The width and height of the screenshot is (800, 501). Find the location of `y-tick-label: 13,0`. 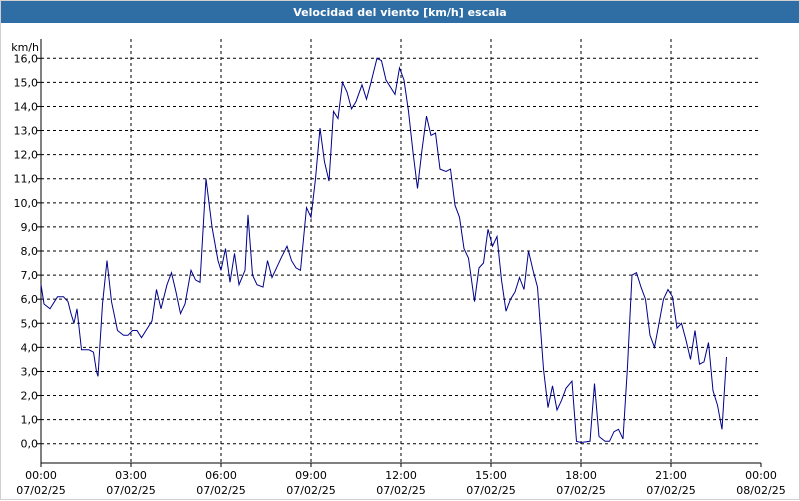

y-tick-label: 13,0 is located at coordinates (26, 131).